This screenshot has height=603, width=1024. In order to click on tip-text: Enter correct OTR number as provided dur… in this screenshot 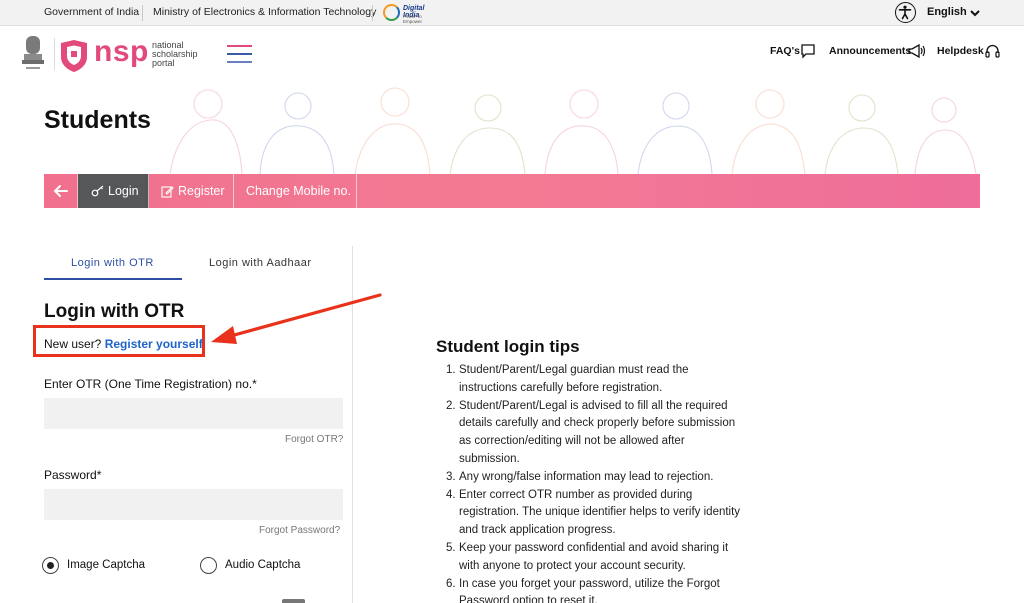, I will do `click(600, 512)`.